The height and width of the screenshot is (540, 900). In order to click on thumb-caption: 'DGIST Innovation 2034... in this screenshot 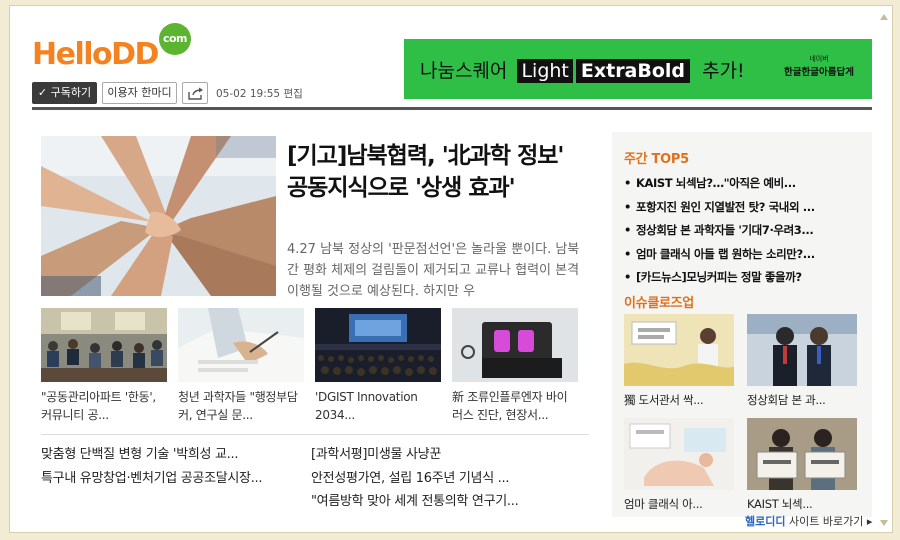, I will do `click(366, 406)`.